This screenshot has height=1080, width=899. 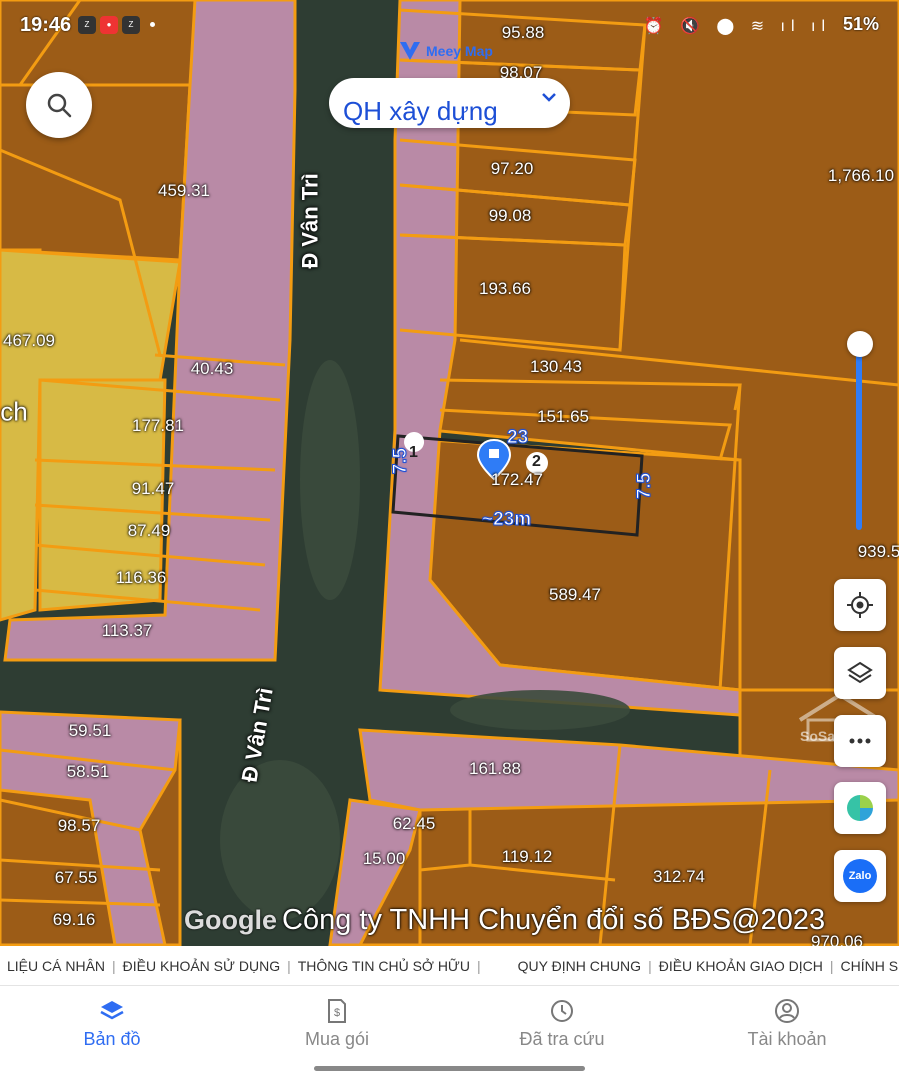 I want to click on parcel-label: 161.88, so click(x=495, y=768).